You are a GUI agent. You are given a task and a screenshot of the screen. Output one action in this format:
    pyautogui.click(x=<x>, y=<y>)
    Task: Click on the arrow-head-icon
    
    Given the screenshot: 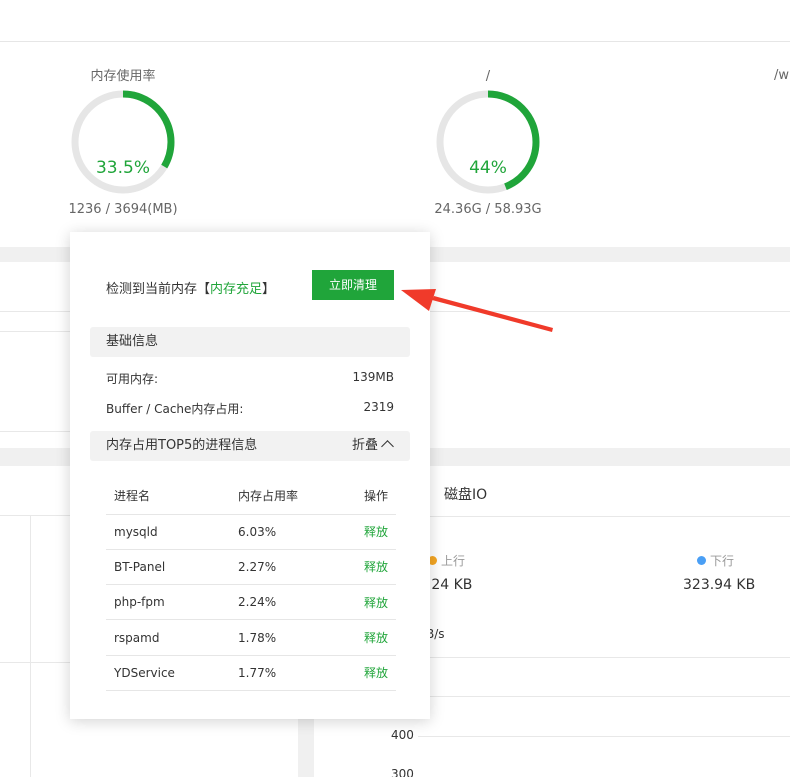 What is the action you would take?
    pyautogui.click(x=418, y=300)
    